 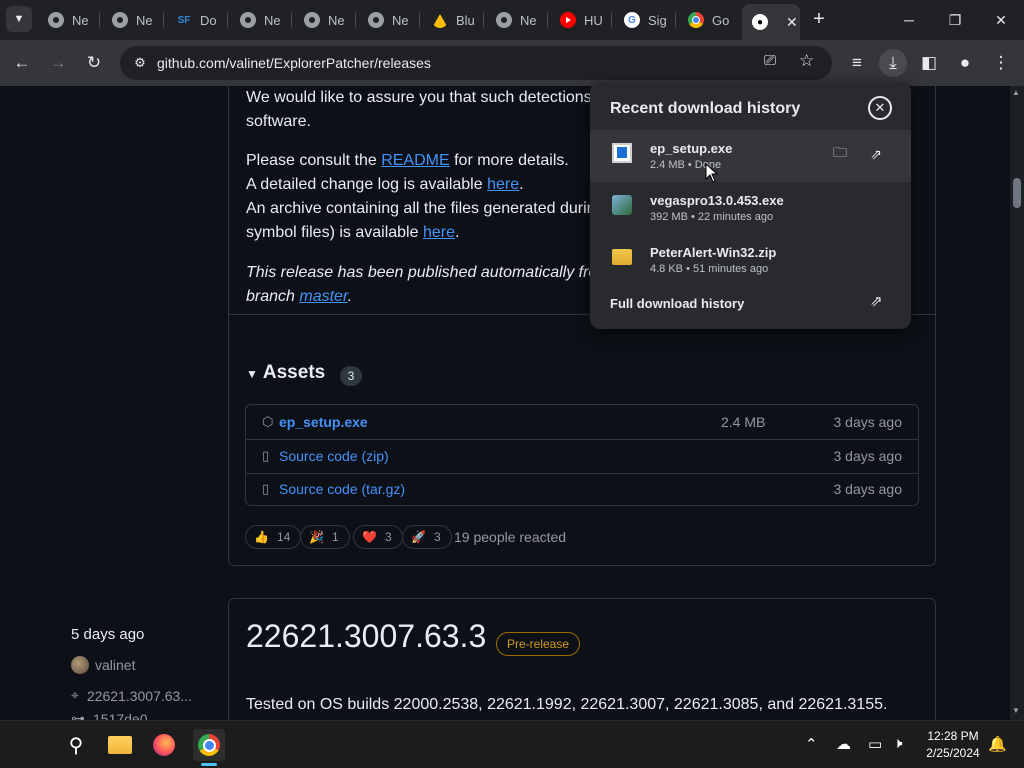 I want to click on tag-icon: ⌖, so click(x=75, y=695).